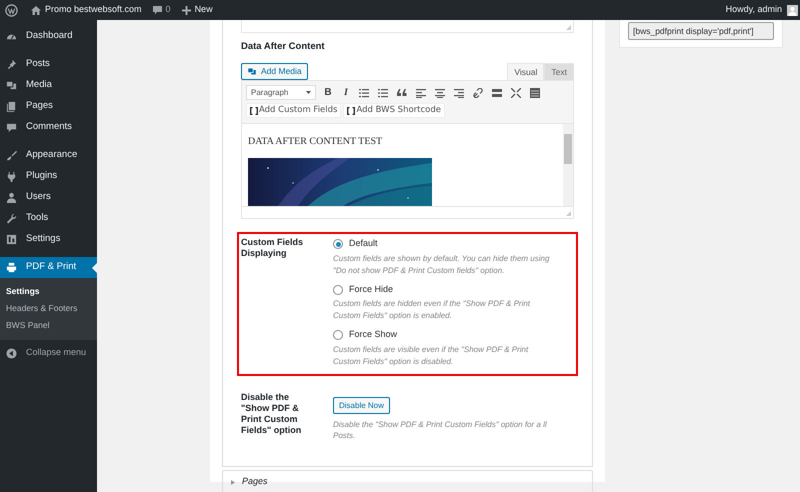  Describe the element at coordinates (272, 248) in the screenshot. I see `field-label: Custom Fields Displaying` at that location.